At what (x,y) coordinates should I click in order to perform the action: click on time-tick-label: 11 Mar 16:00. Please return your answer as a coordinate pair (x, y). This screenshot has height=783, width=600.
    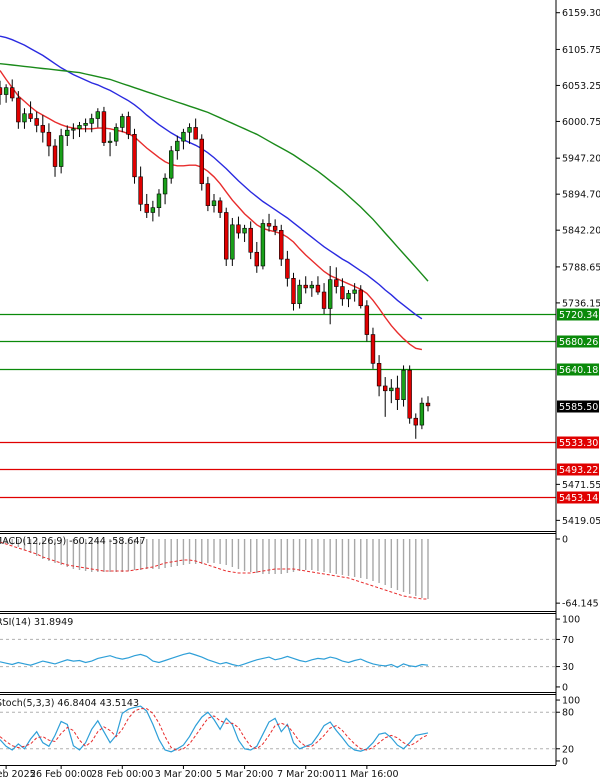
    Looking at the image, I should click on (366, 774).